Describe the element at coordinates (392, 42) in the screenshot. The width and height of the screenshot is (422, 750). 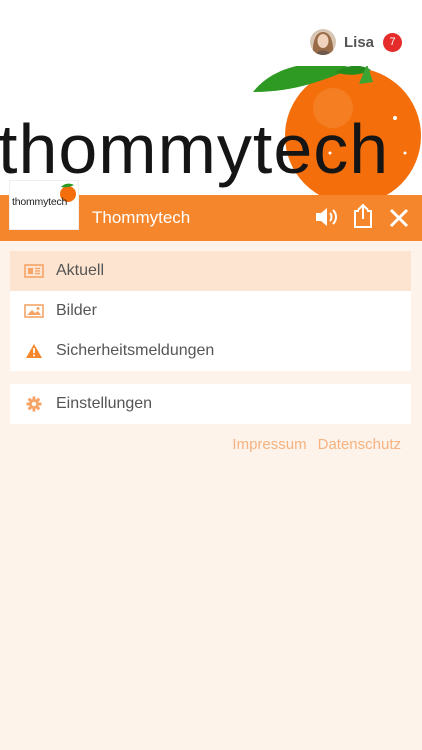
I see `notification-badge: 7` at that location.